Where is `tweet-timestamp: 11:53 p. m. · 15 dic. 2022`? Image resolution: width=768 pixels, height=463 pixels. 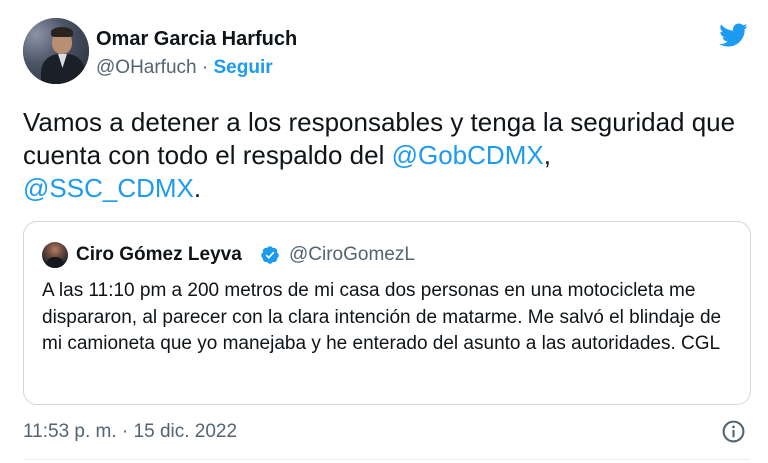 tweet-timestamp: 11:53 p. m. · 15 dic. 2022 is located at coordinates (130, 432).